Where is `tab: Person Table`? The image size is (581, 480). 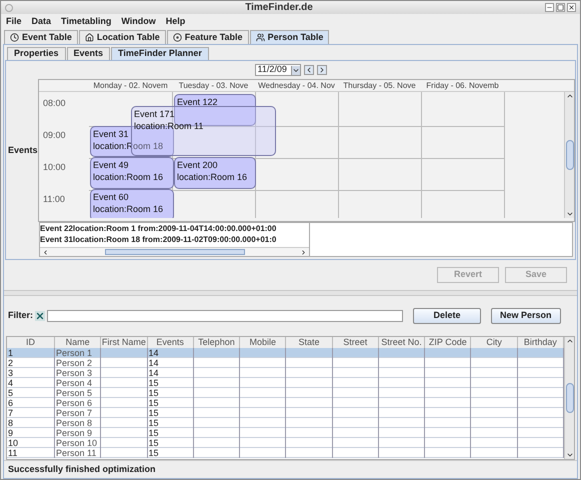
tab: Person Table is located at coordinates (290, 37).